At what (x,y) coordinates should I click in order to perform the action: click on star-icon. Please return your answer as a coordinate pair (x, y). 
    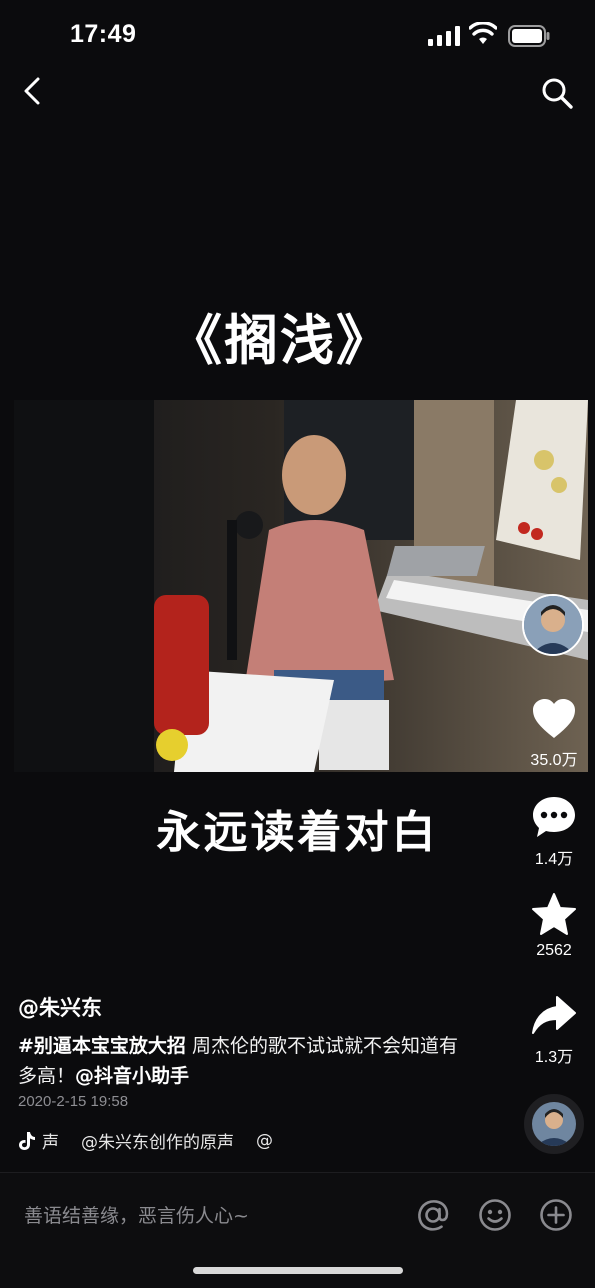
    Looking at the image, I should click on (554, 914).